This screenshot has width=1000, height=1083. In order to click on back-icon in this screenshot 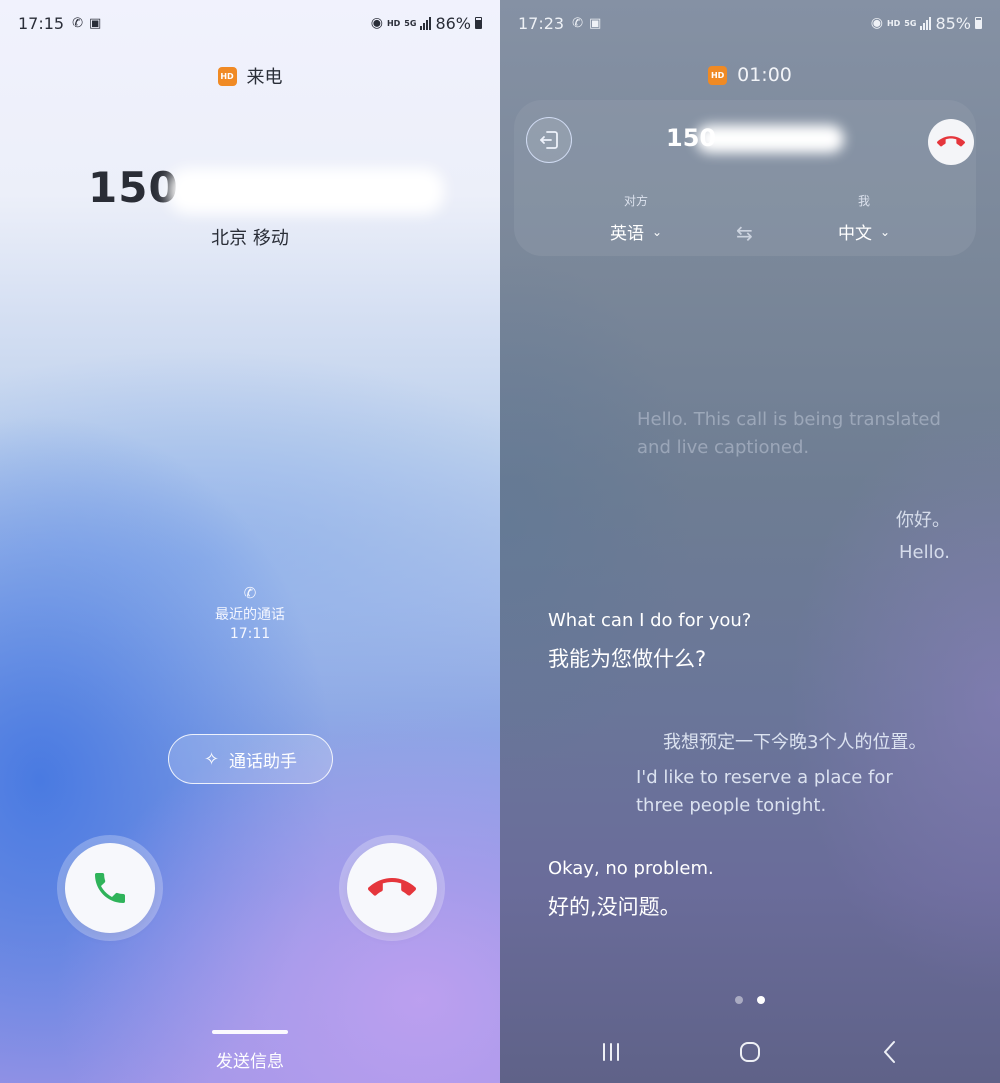, I will do `click(889, 1052)`.